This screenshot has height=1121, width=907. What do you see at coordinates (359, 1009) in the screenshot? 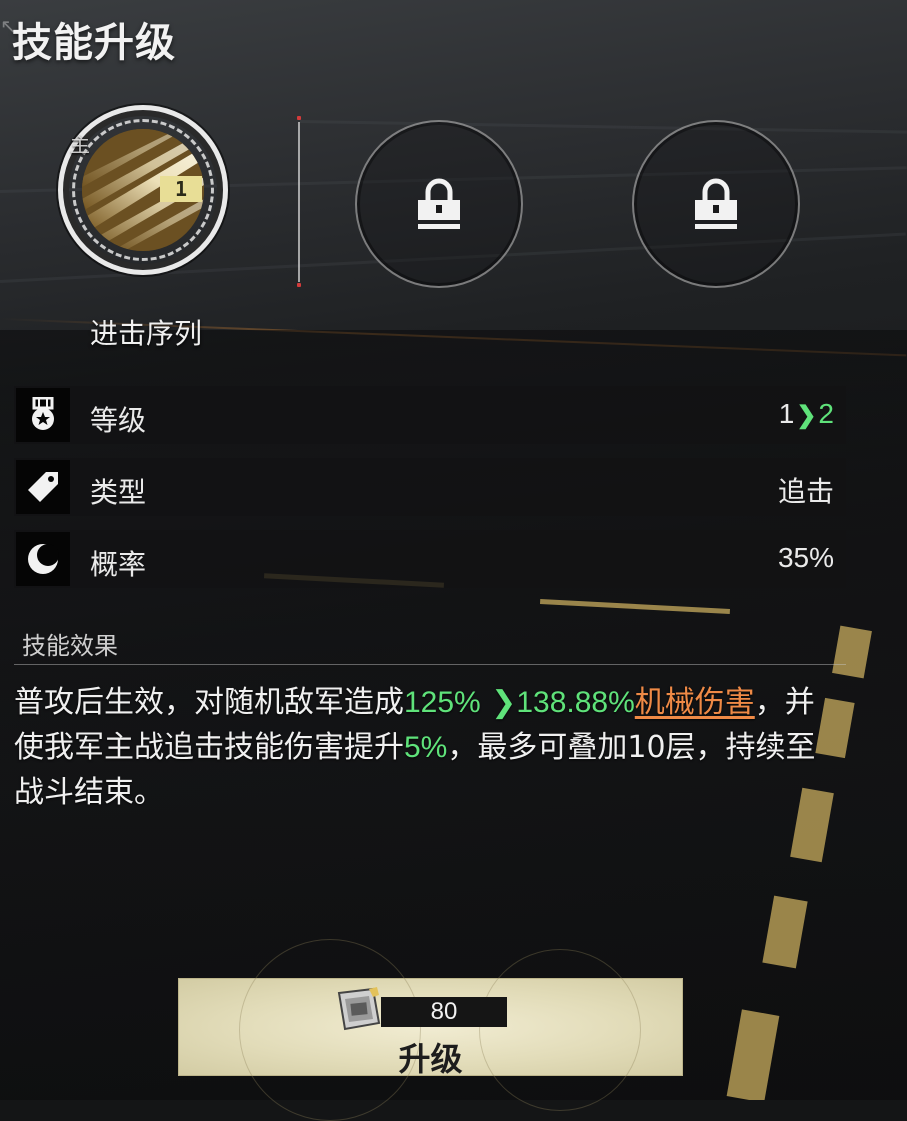
I see `chip-icon` at bounding box center [359, 1009].